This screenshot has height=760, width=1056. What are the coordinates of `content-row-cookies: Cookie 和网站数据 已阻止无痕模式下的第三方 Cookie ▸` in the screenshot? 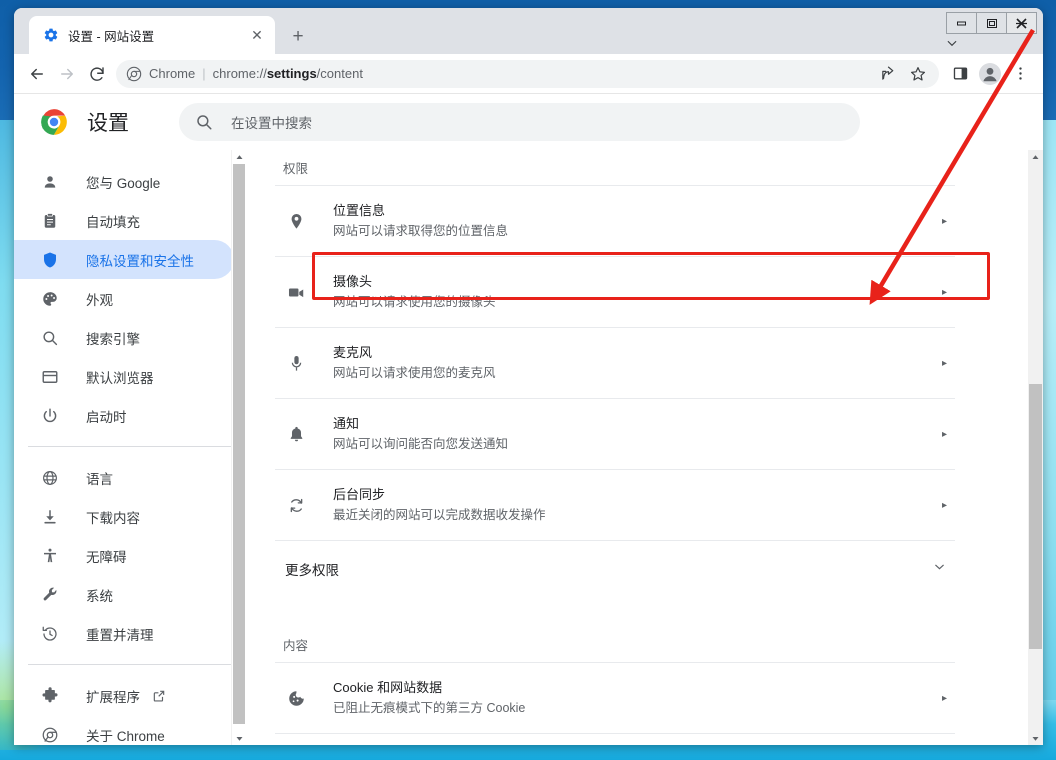 It's located at (615, 697).